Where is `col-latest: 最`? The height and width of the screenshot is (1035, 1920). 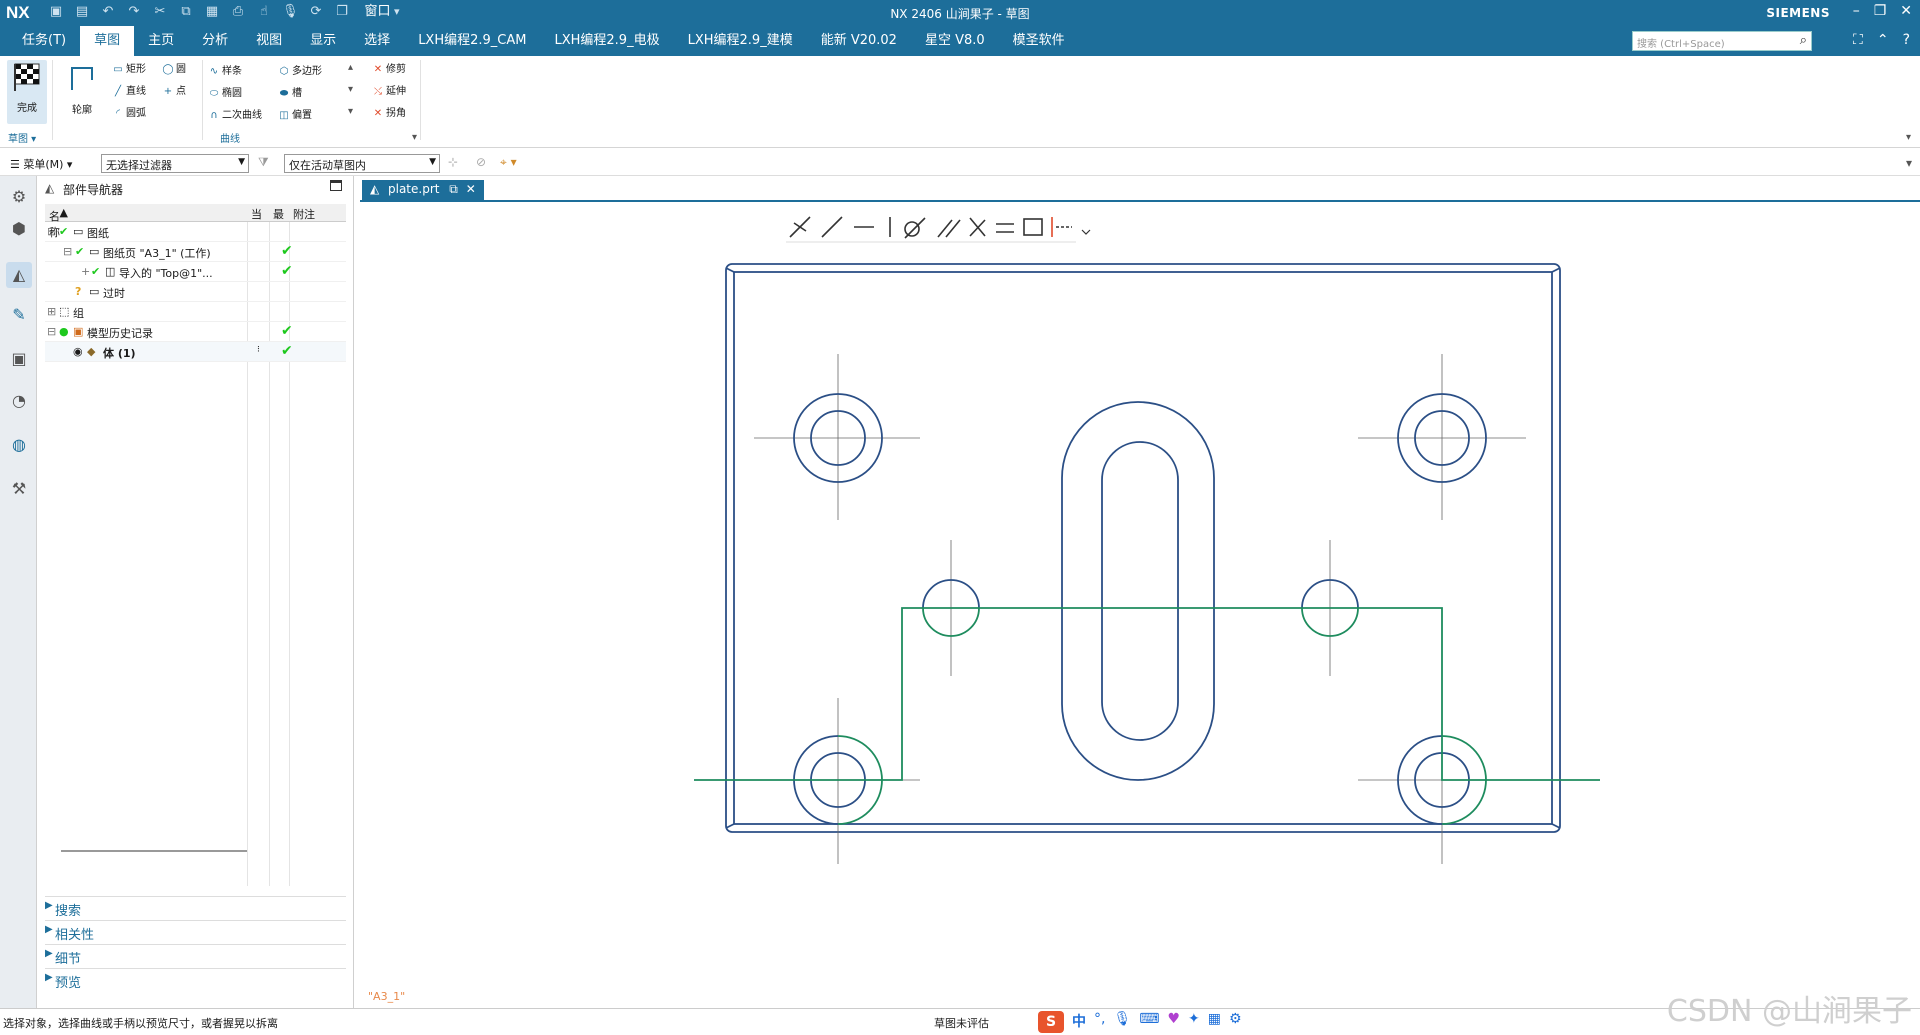 col-latest: 最 is located at coordinates (278, 214).